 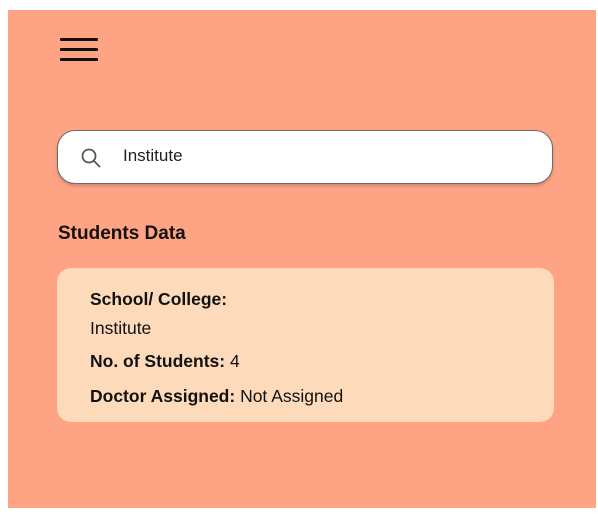 What do you see at coordinates (122, 233) in the screenshot?
I see `section-title: Students Data` at bounding box center [122, 233].